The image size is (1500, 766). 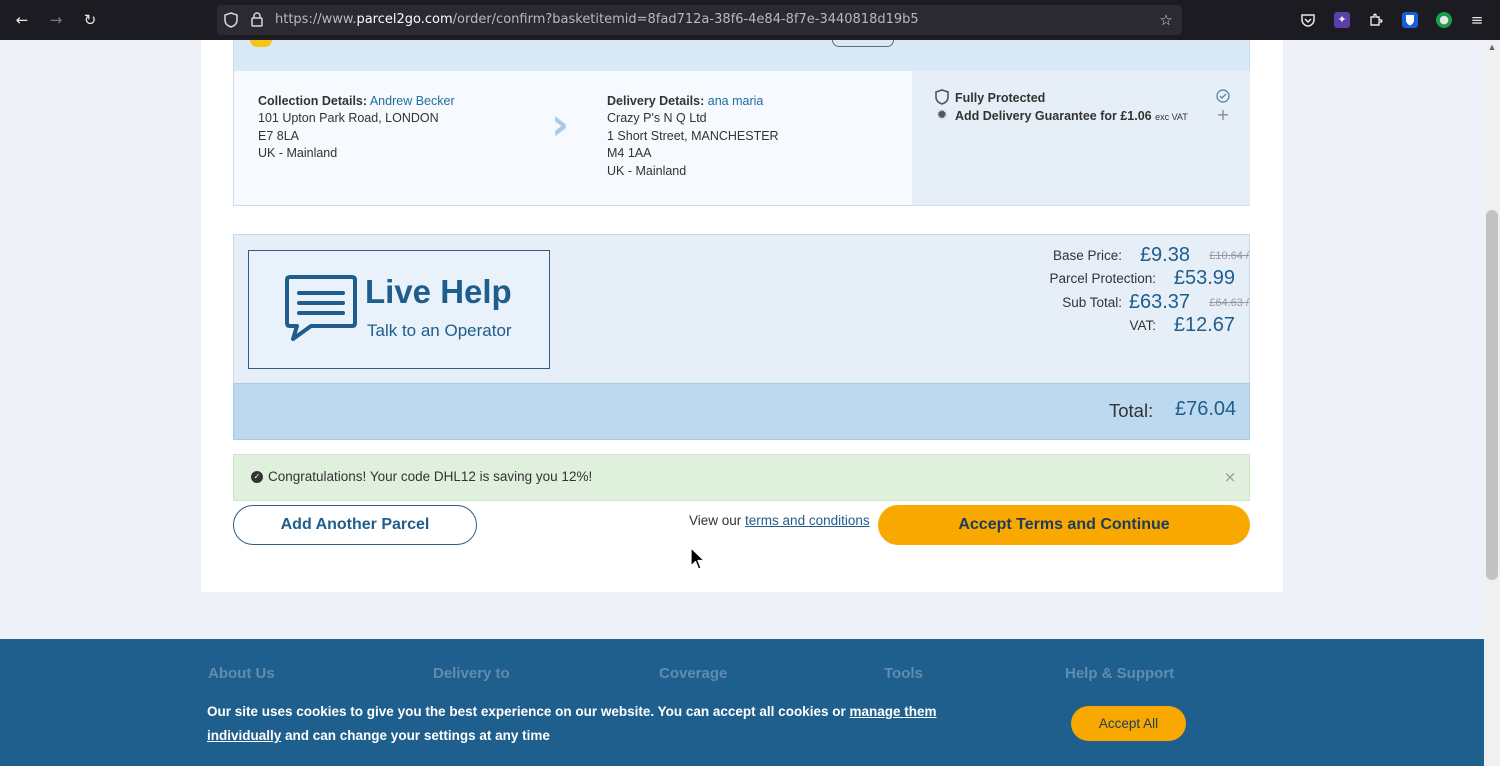 What do you see at coordinates (1102, 278) in the screenshot?
I see `protection-price-label: Parcel Protection:` at bounding box center [1102, 278].